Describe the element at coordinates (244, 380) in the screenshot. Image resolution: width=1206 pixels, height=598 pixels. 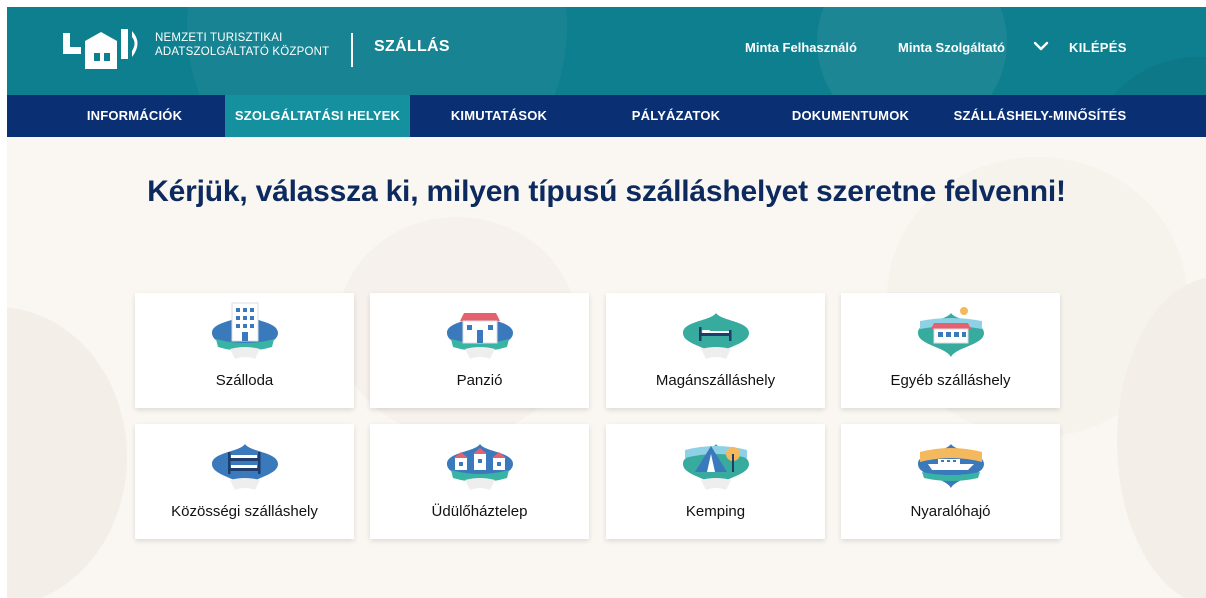
I see `type-label: Szálloda` at that location.